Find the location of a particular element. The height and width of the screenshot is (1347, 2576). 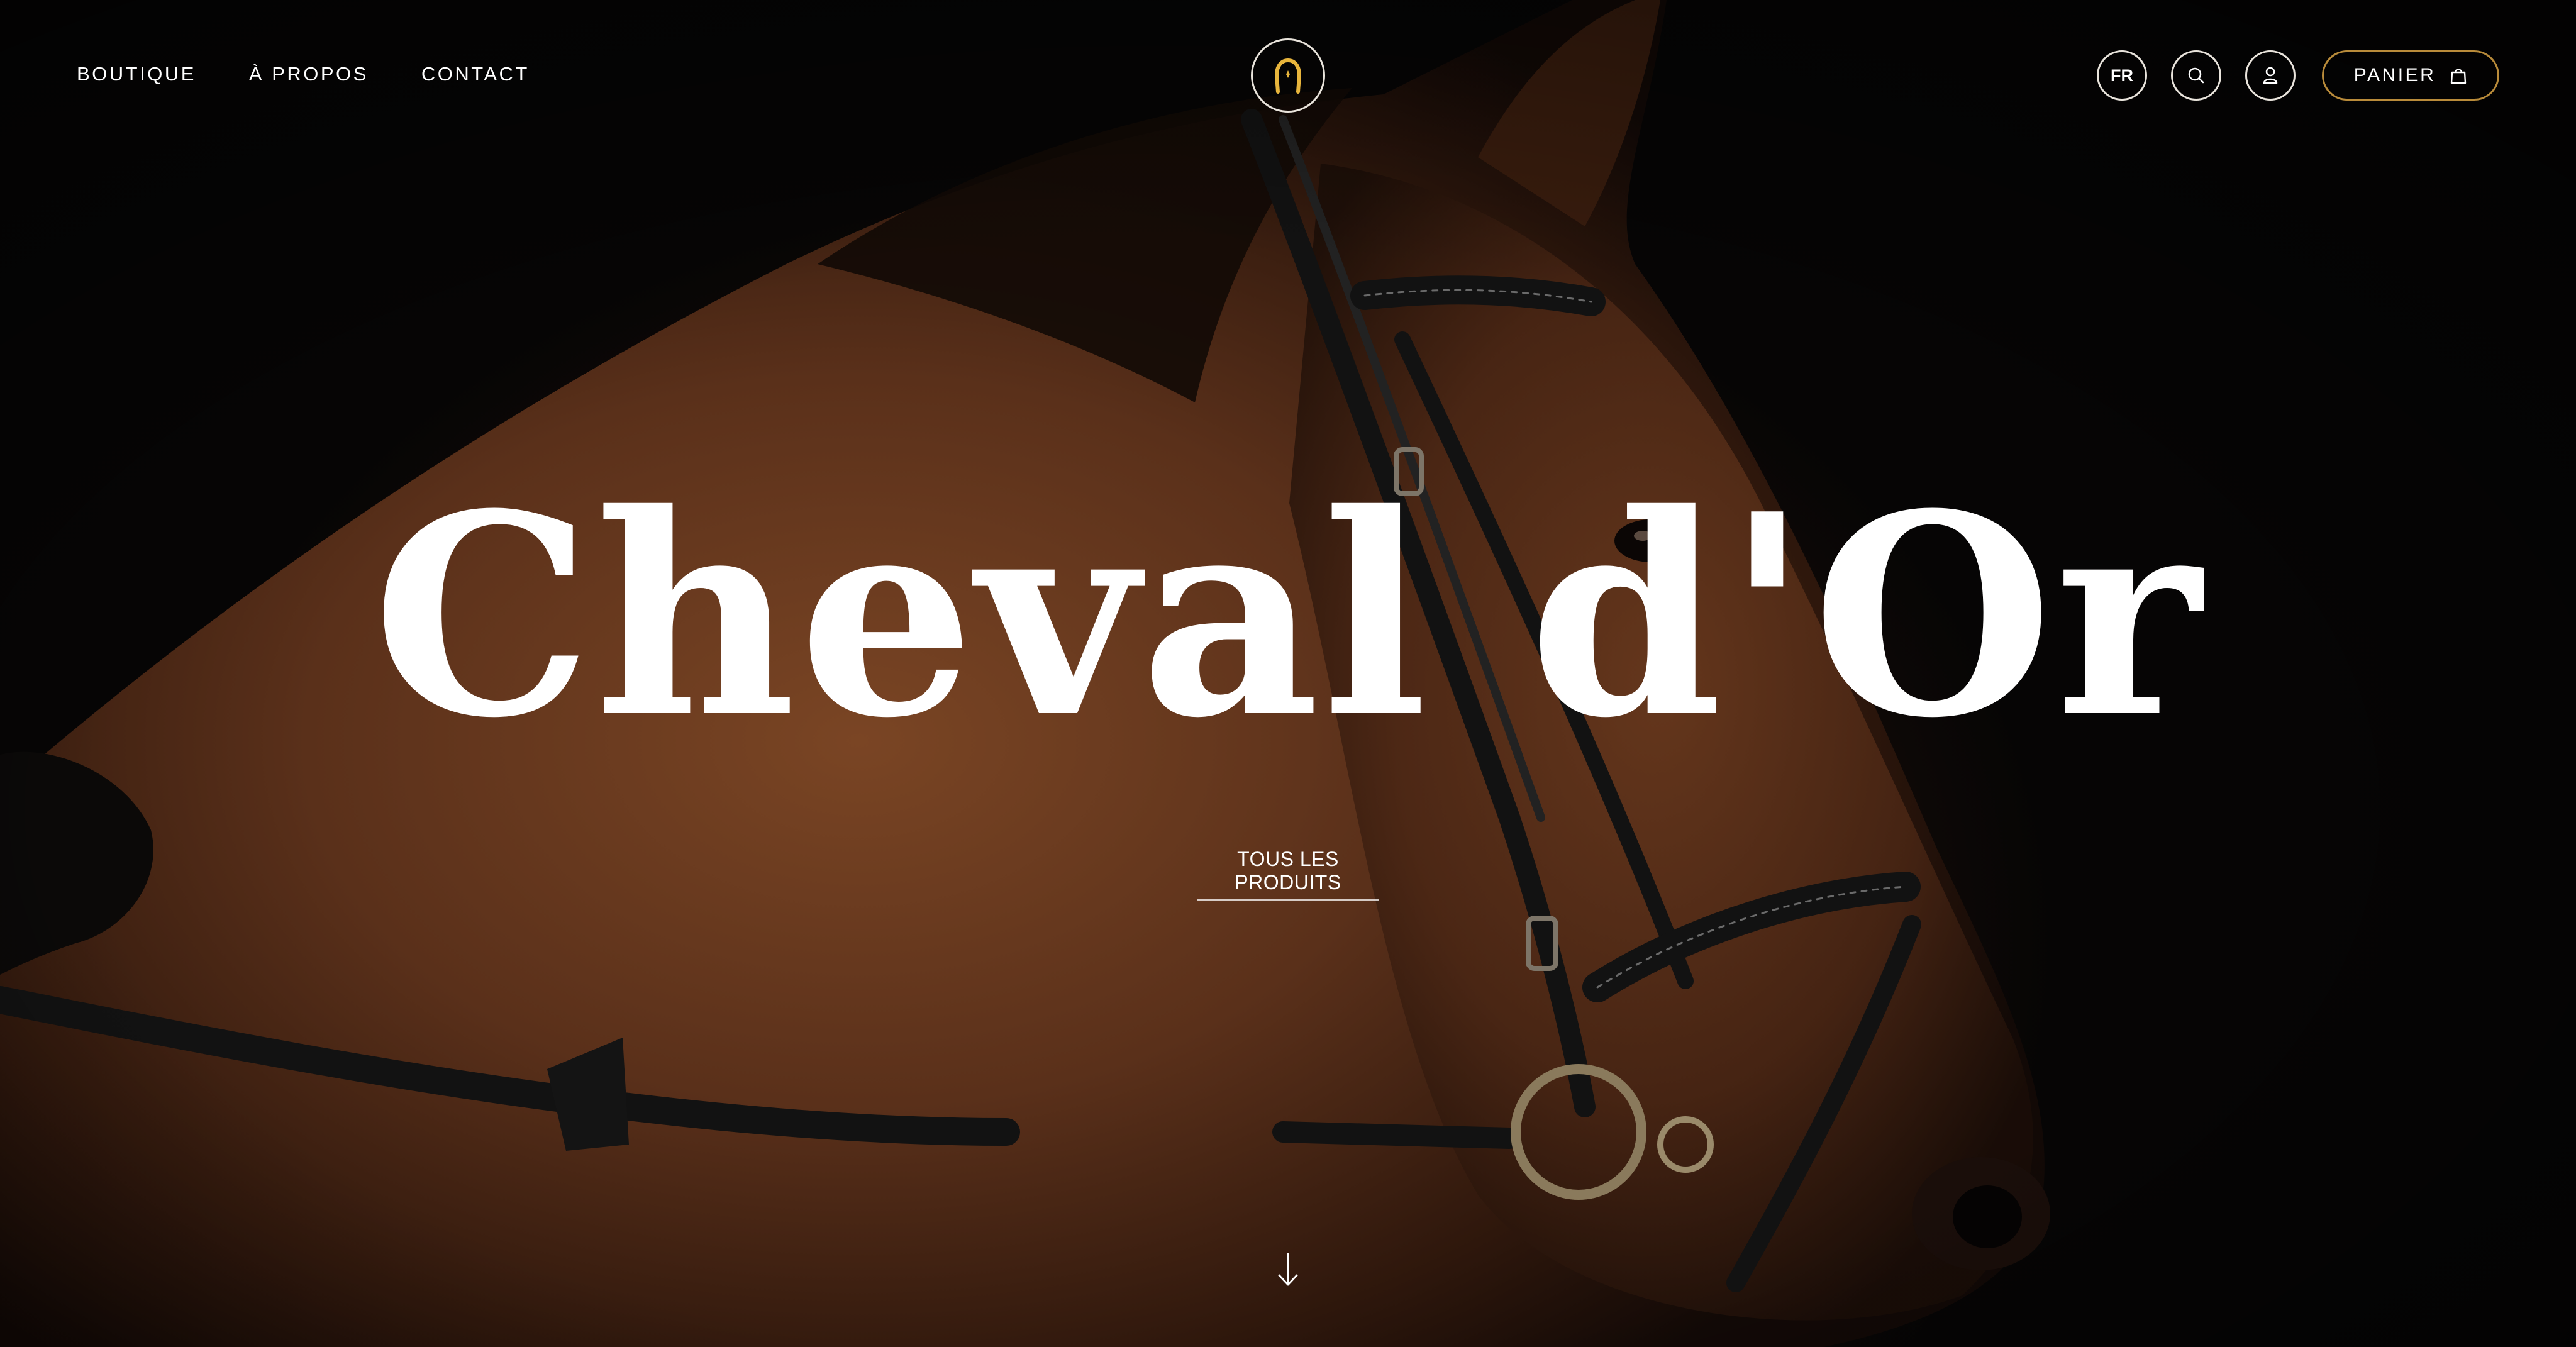

nav-link-contact: CONTACT is located at coordinates (475, 74).